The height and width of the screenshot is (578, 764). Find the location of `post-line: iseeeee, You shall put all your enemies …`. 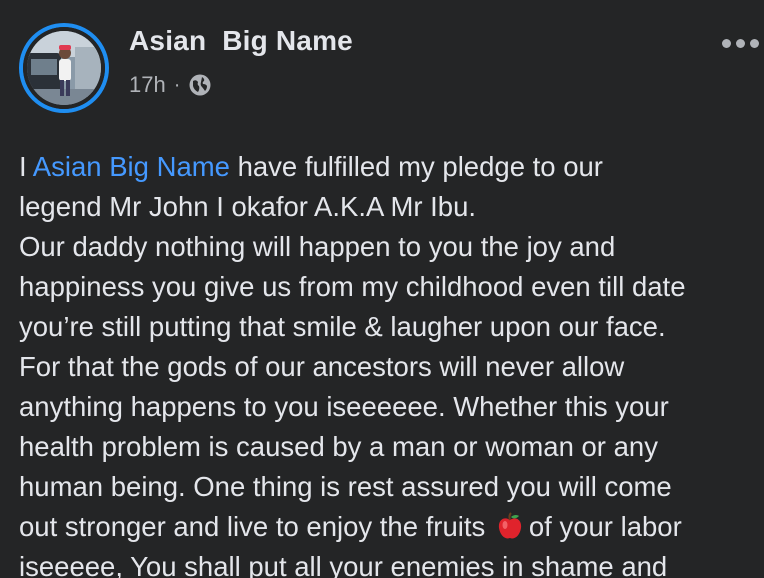

post-line: iseeeee, You shall put all your enemies … is located at coordinates (343, 564).